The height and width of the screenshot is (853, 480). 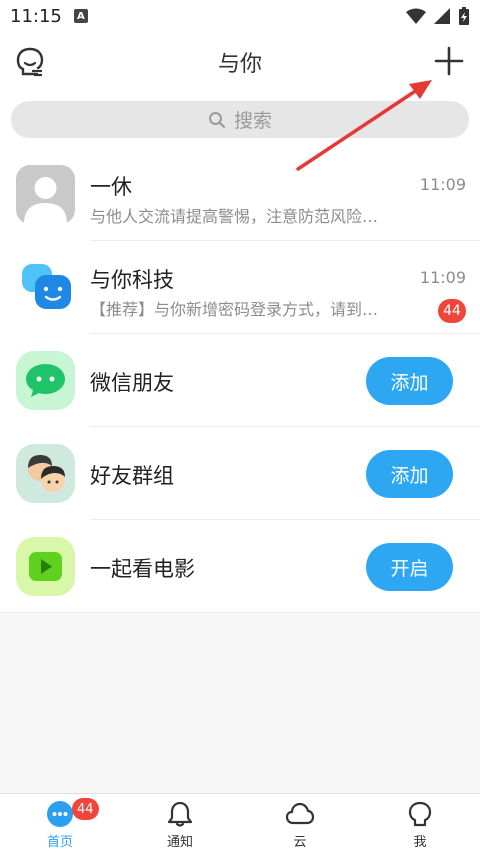 I want to click on search-placeholder: 搜索, so click(x=252, y=121).